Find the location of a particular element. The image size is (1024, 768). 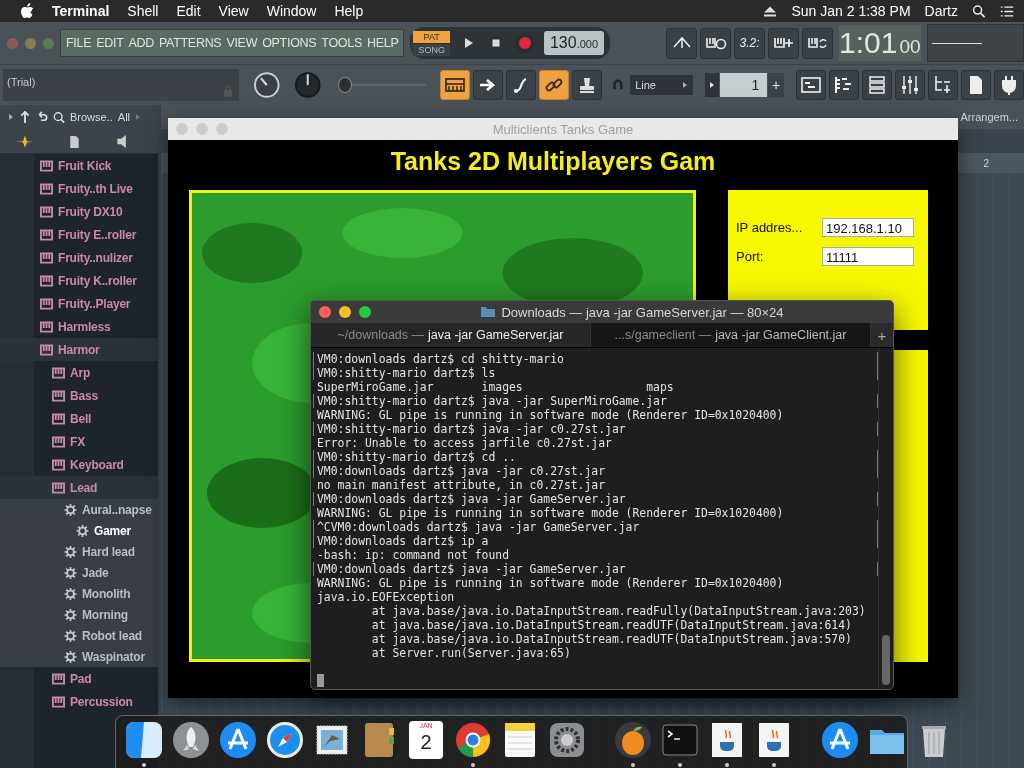

menu-item: Window is located at coordinates (291, 11).